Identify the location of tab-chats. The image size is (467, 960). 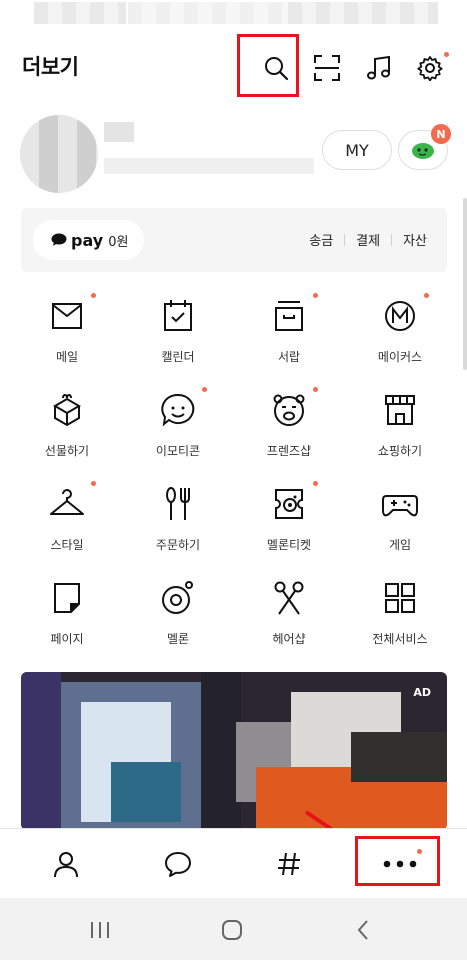
(178, 864).